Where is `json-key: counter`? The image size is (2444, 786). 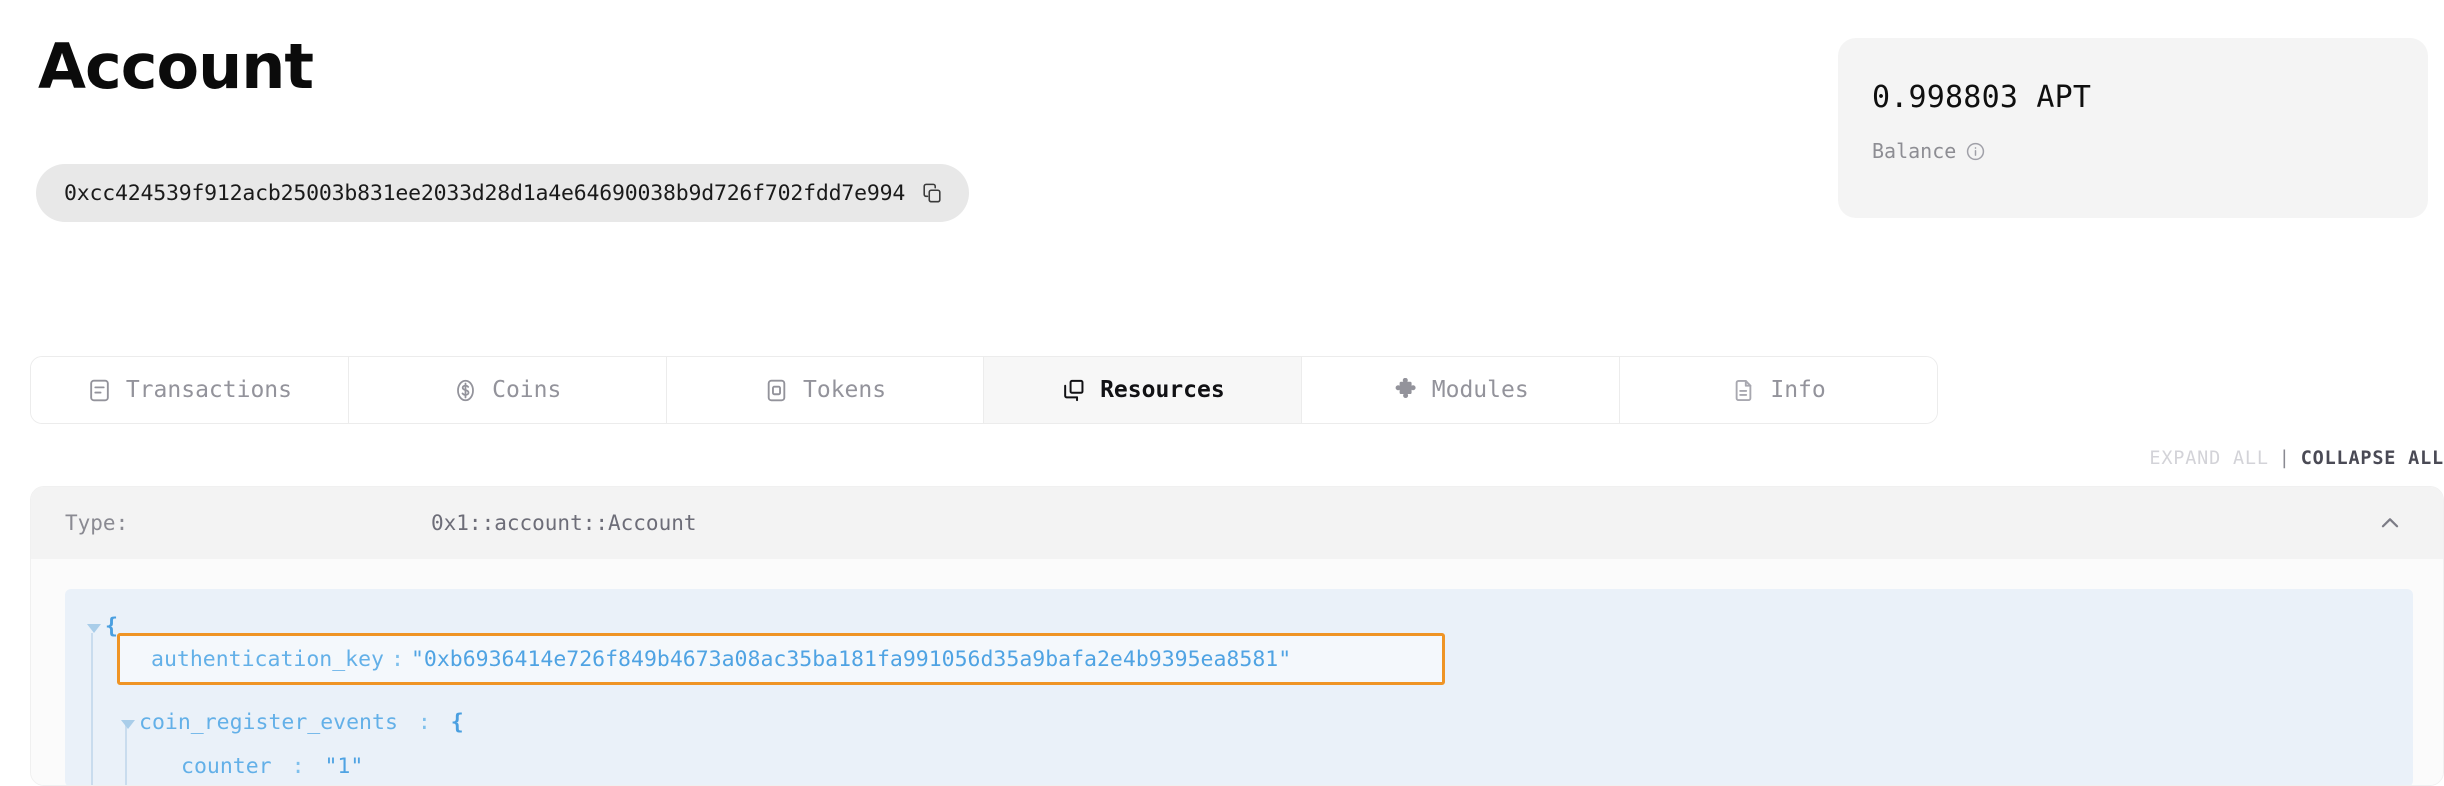 json-key: counter is located at coordinates (226, 766).